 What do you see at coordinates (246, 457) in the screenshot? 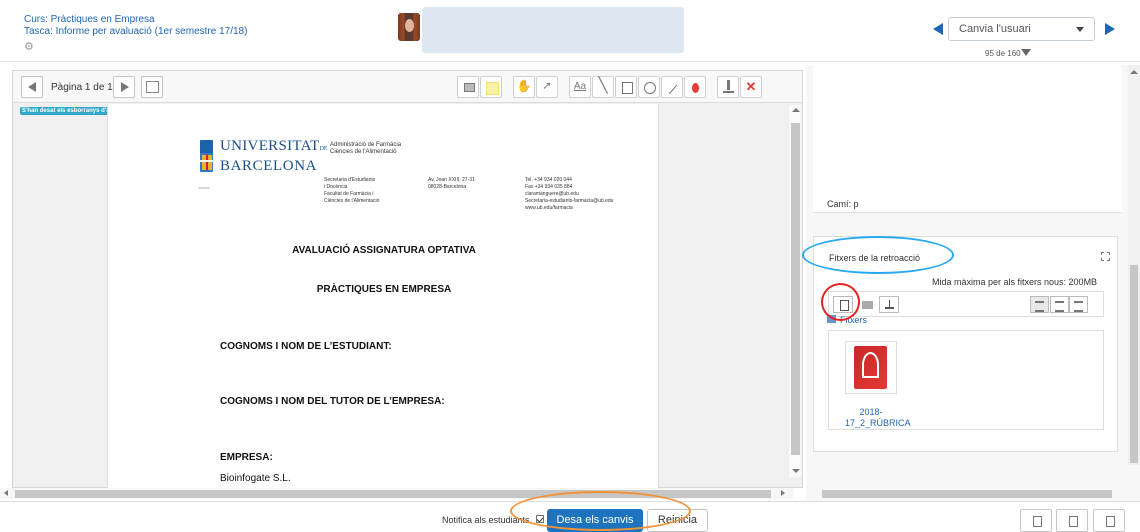
I see `company-label: EMPRESA:` at bounding box center [246, 457].